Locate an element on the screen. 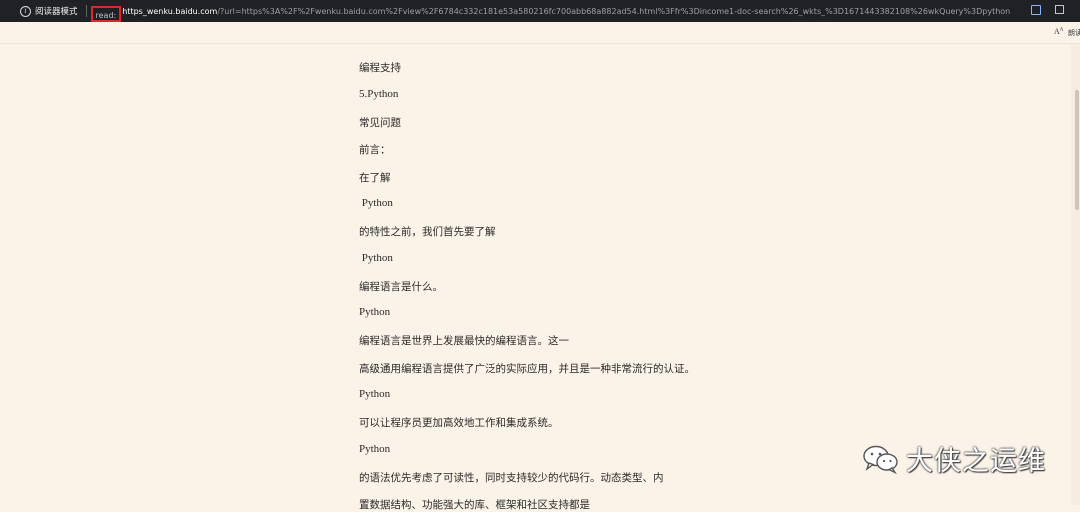 This screenshot has height=512, width=1080. scrollbar-thumb is located at coordinates (1077, 150).